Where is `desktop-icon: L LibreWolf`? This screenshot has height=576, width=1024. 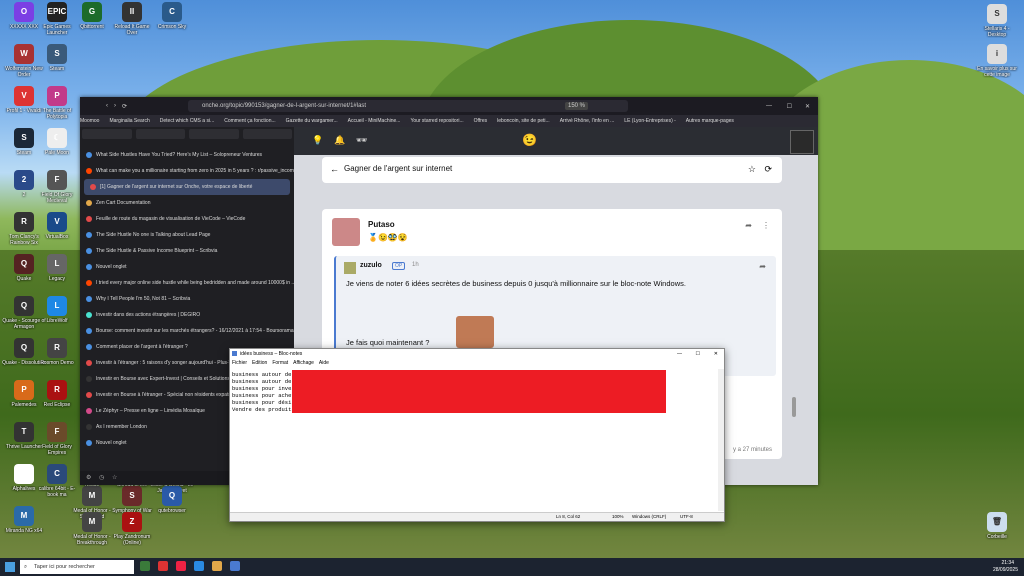
desktop-icon: L LibreWolf is located at coordinates (57, 318).